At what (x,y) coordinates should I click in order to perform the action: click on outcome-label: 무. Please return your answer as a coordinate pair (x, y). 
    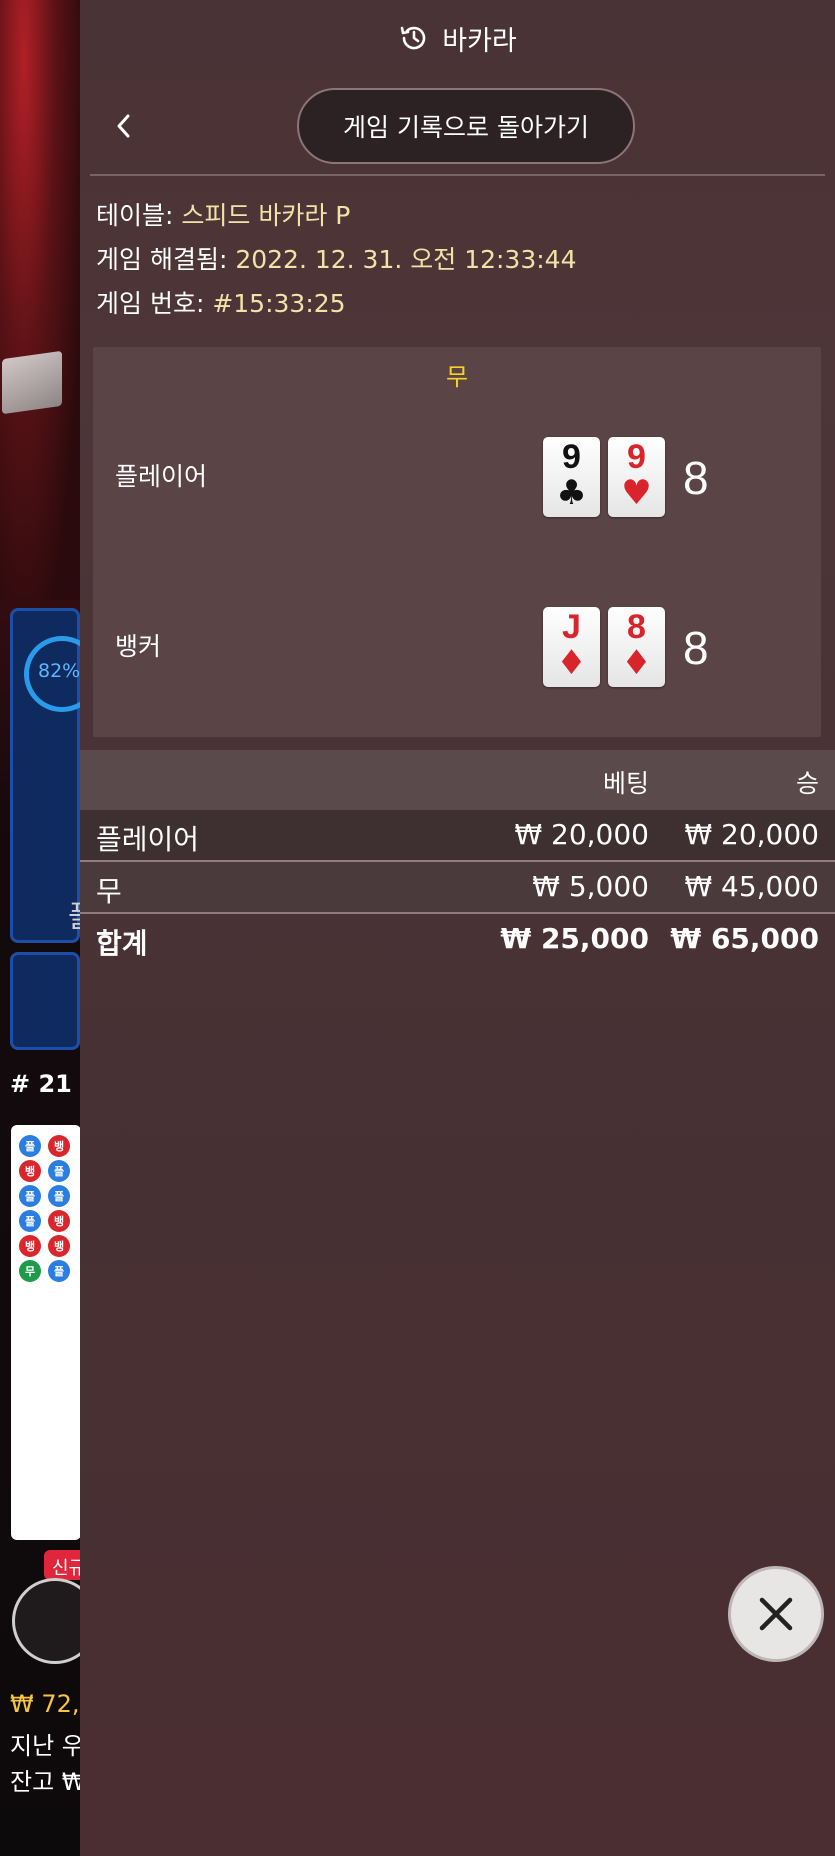
    Looking at the image, I should click on (457, 377).